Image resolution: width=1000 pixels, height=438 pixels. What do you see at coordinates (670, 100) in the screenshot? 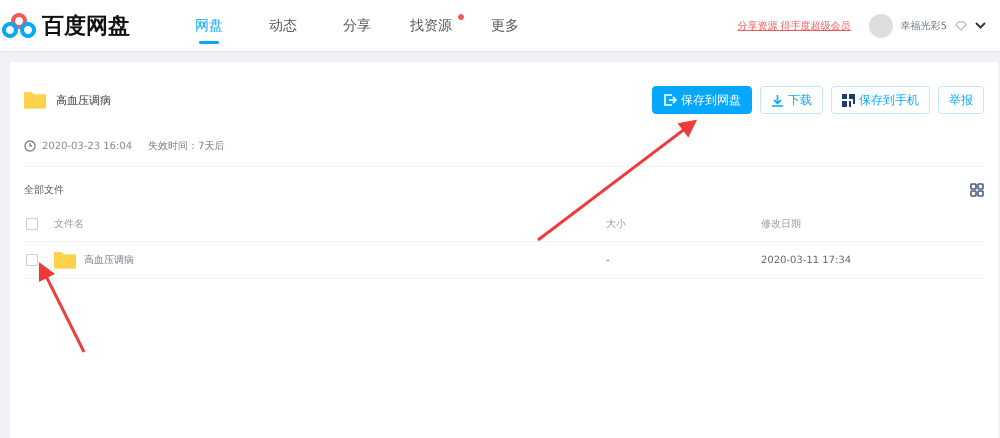
I see `save-icon` at bounding box center [670, 100].